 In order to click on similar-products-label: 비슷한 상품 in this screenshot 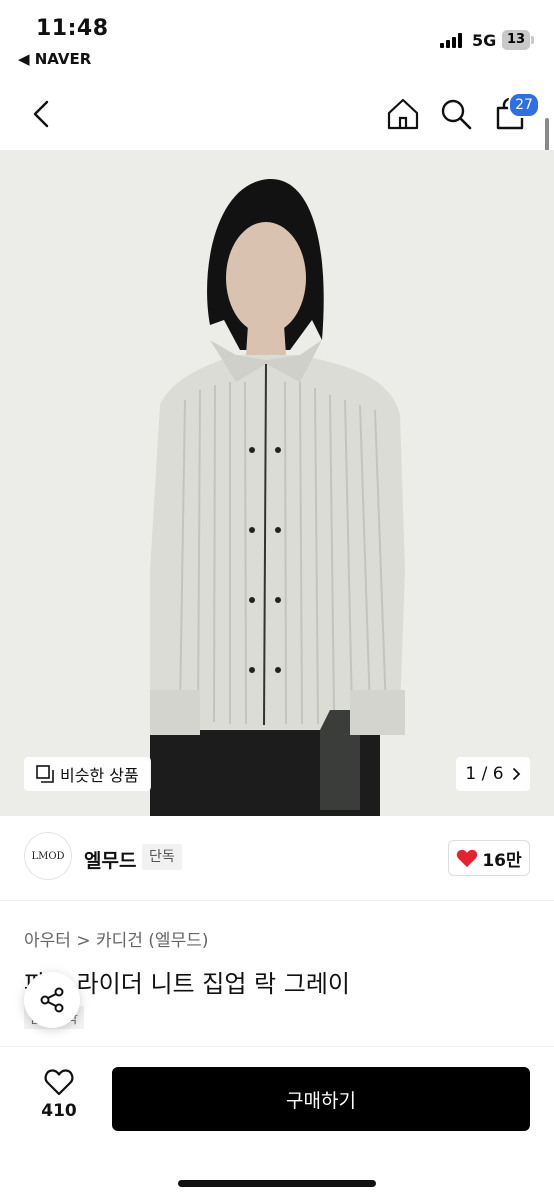, I will do `click(99, 775)`.